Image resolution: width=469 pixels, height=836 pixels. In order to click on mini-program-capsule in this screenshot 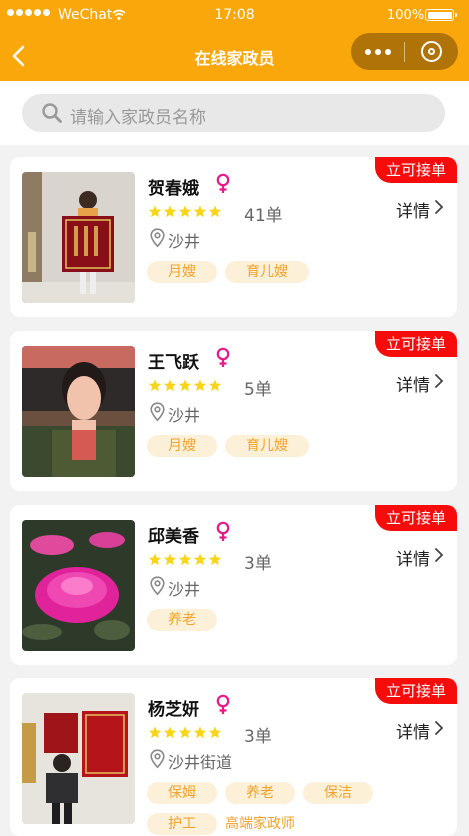, I will do `click(404, 51)`.